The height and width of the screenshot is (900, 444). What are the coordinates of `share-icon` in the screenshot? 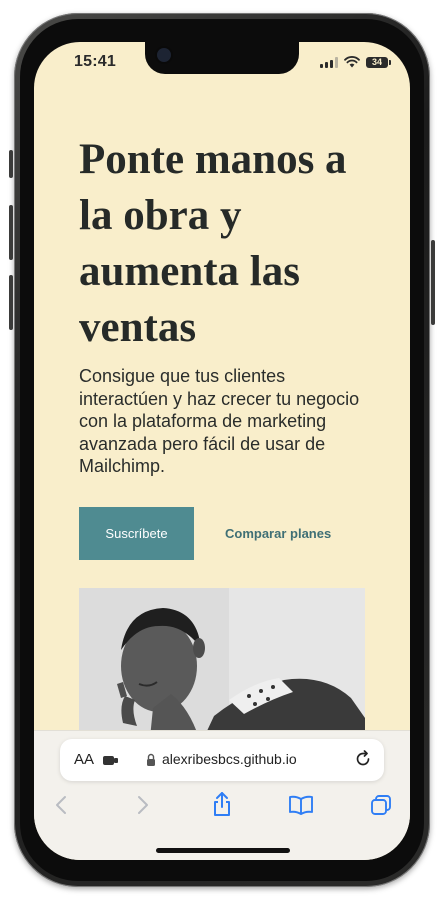 It's located at (222, 804).